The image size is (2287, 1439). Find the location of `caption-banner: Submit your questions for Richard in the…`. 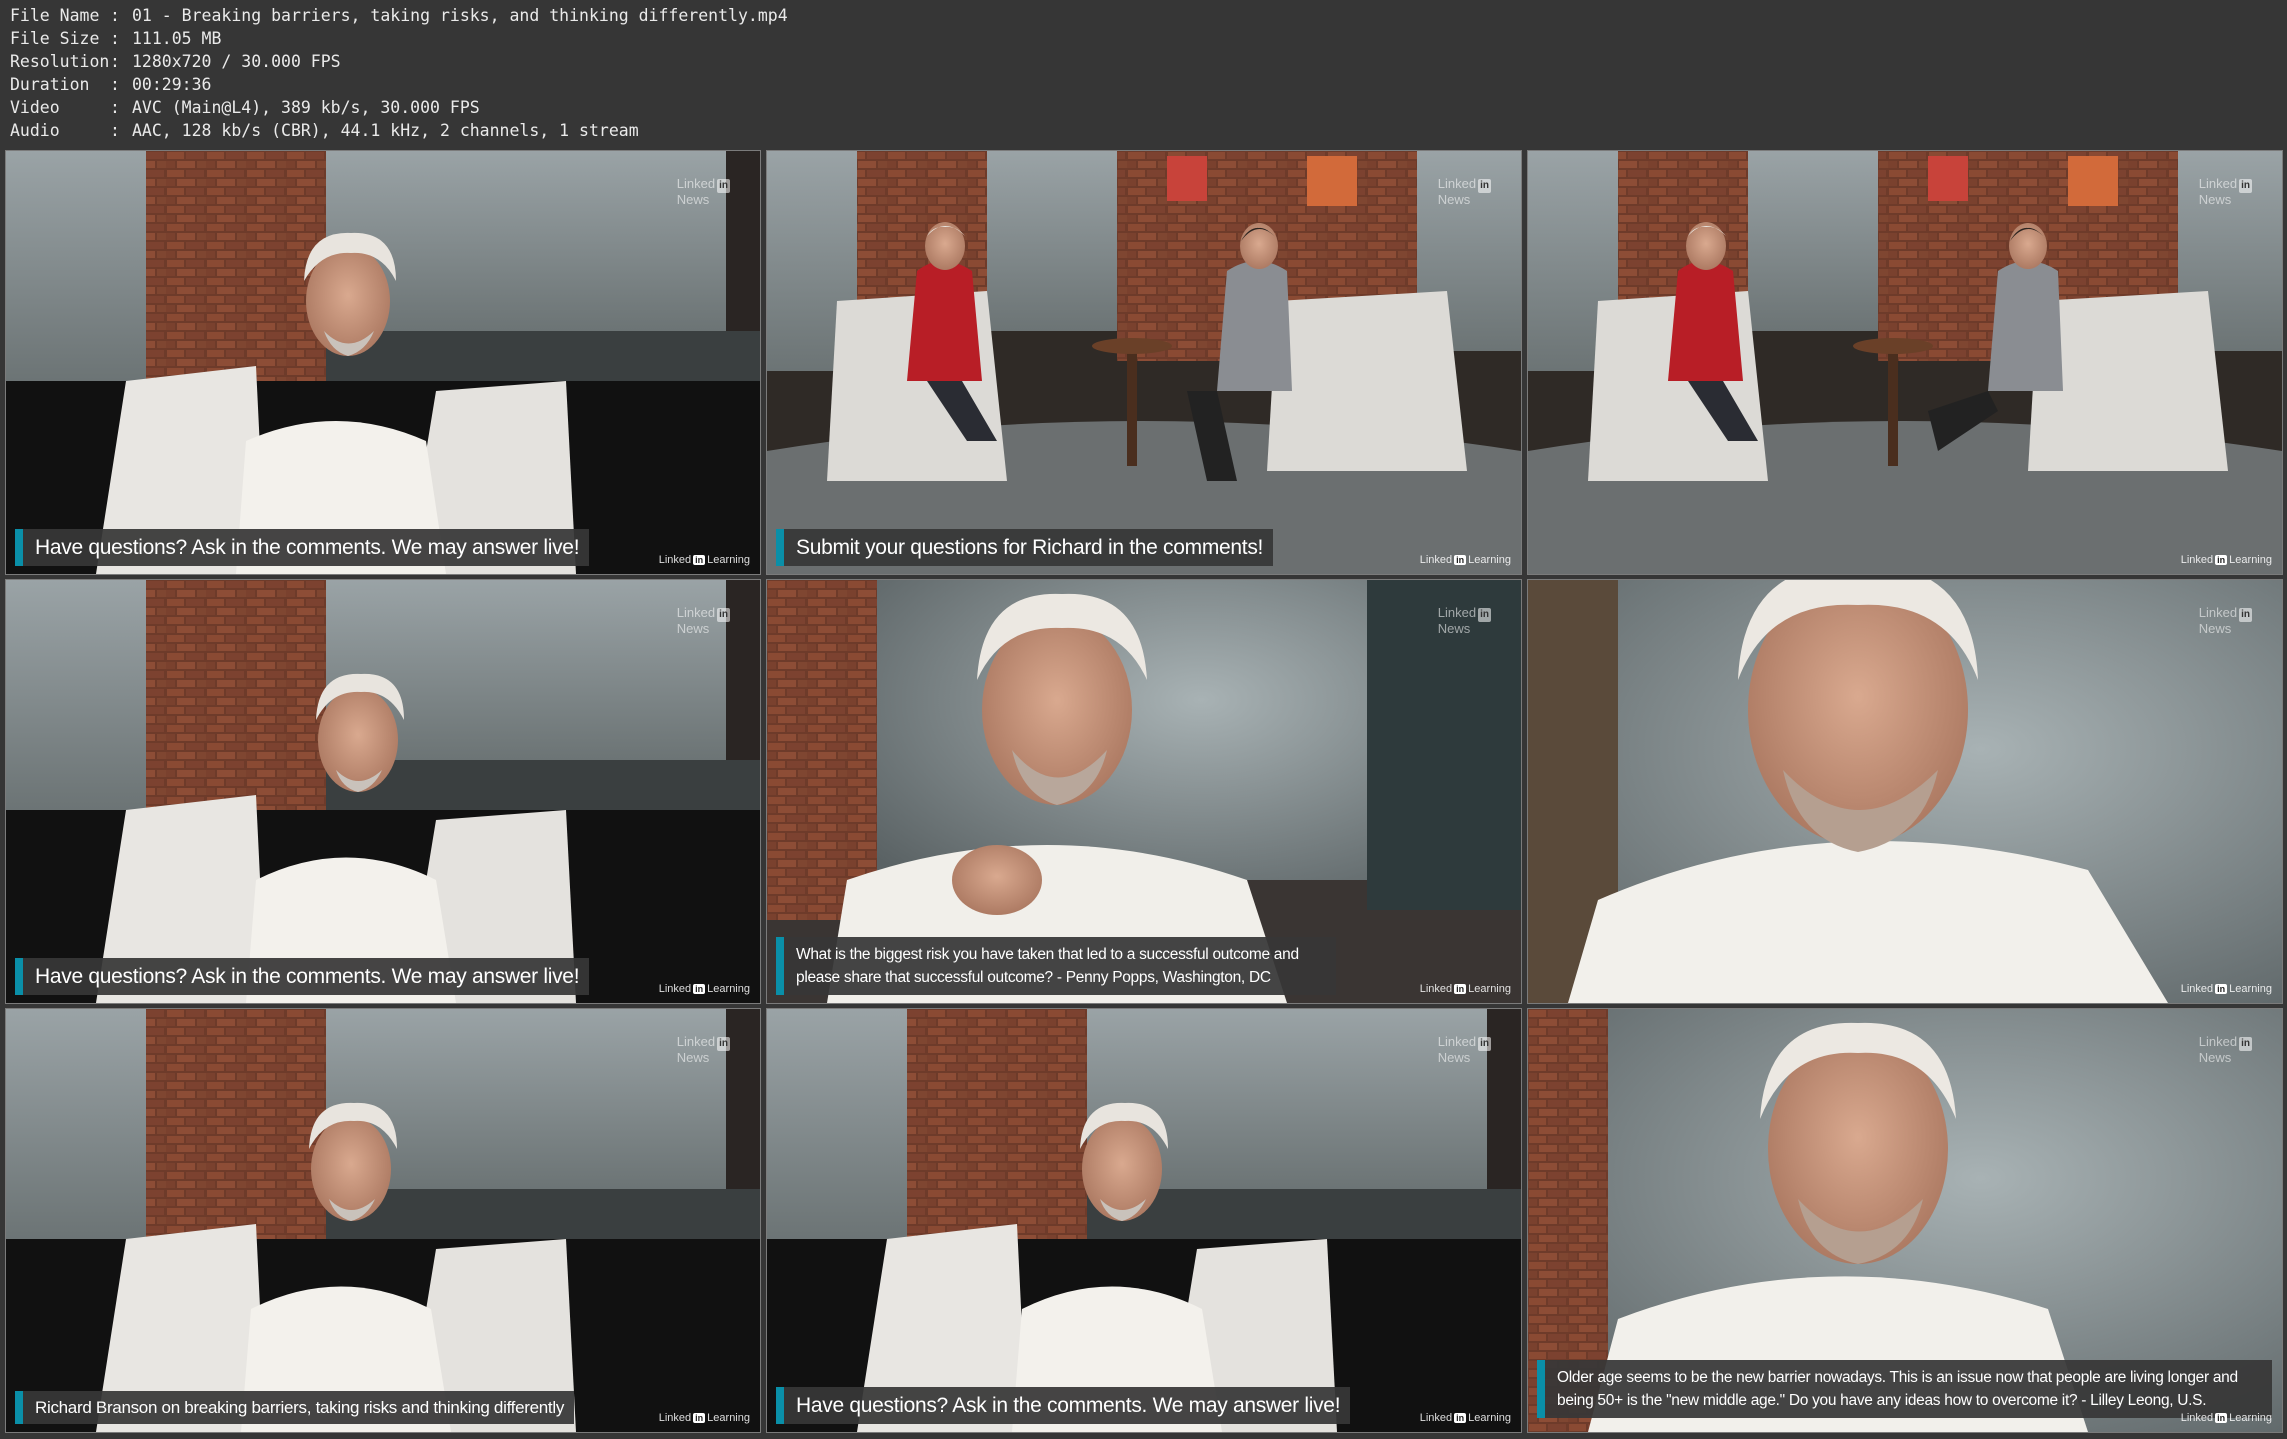

caption-banner: Submit your questions for Richard in the… is located at coordinates (1025, 547).